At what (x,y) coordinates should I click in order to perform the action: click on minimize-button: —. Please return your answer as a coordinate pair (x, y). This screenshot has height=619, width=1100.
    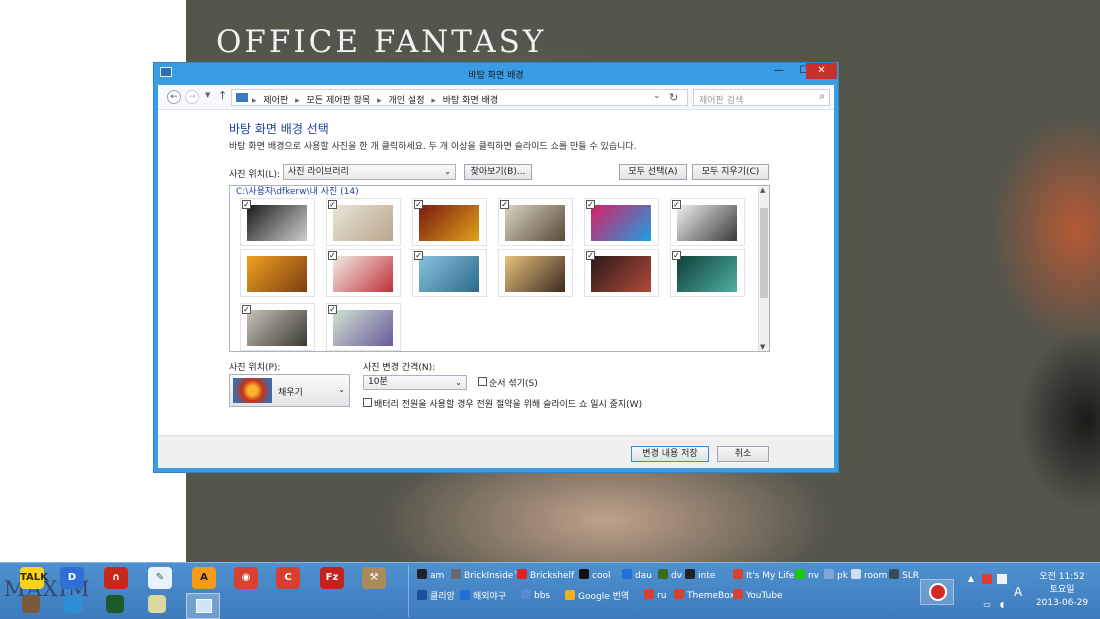
    Looking at the image, I should click on (779, 71).